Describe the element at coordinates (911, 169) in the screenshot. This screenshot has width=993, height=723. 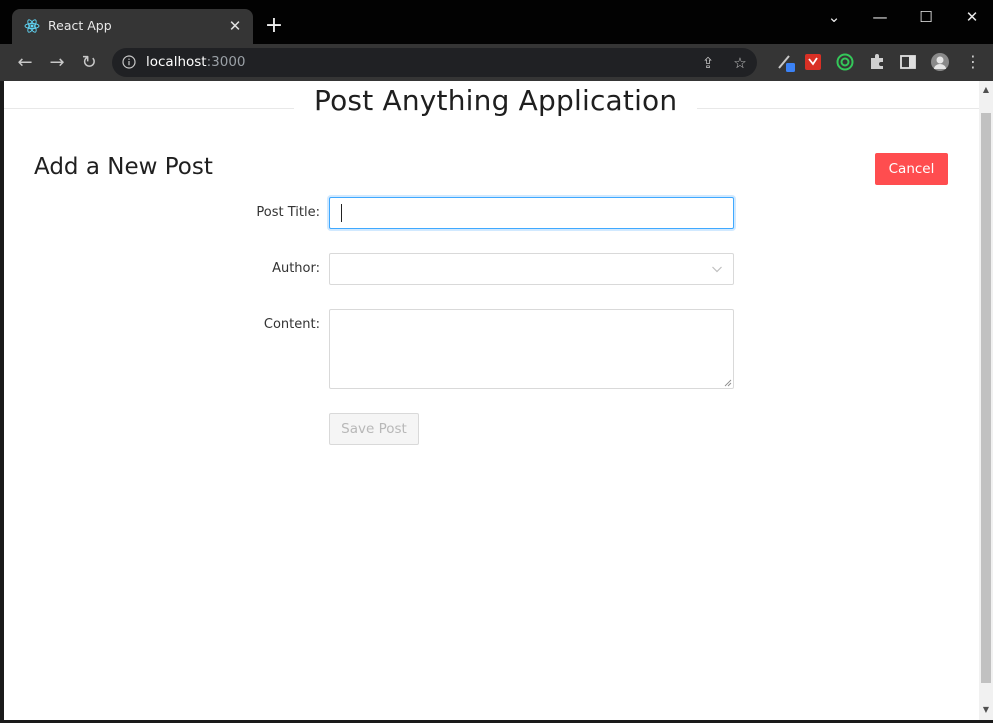
I see `cancel-button: Cancel` at that location.